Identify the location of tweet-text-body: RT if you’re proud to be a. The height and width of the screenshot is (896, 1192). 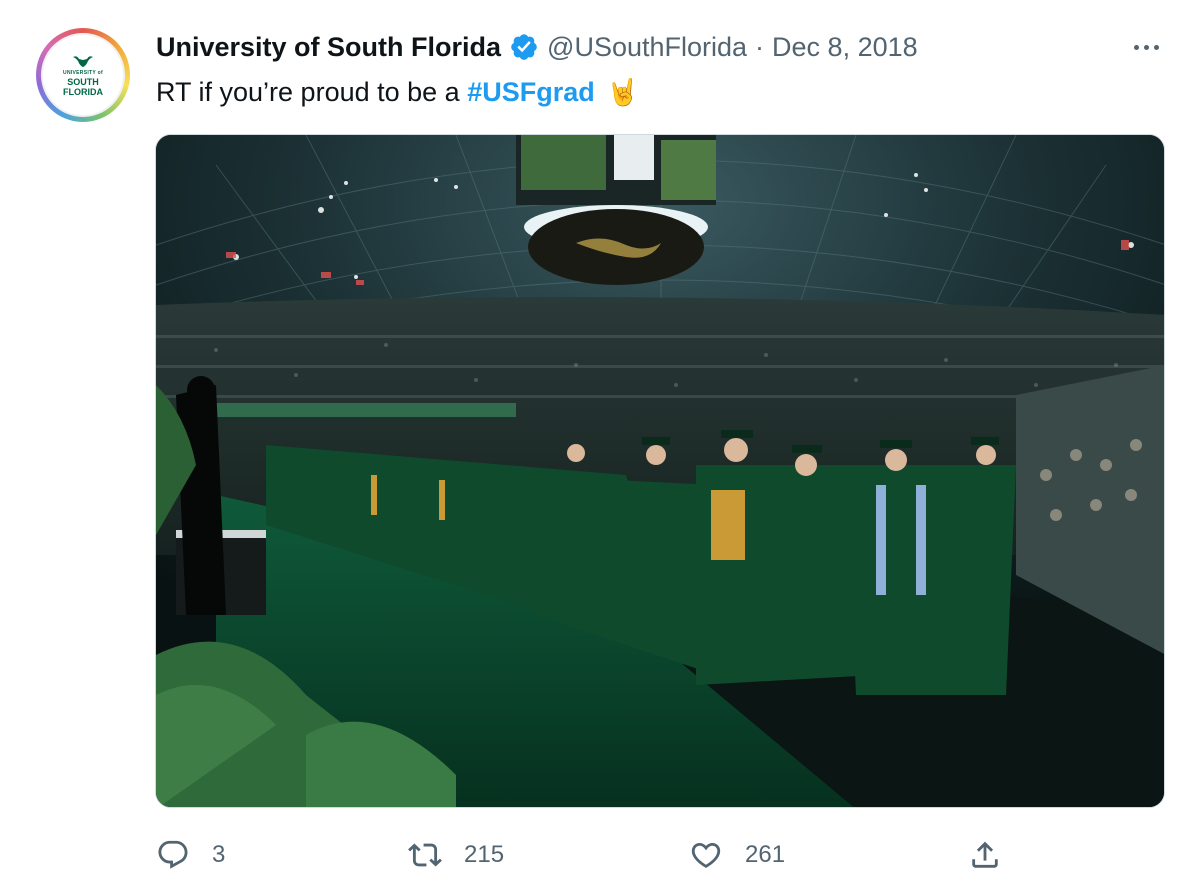
(312, 92).